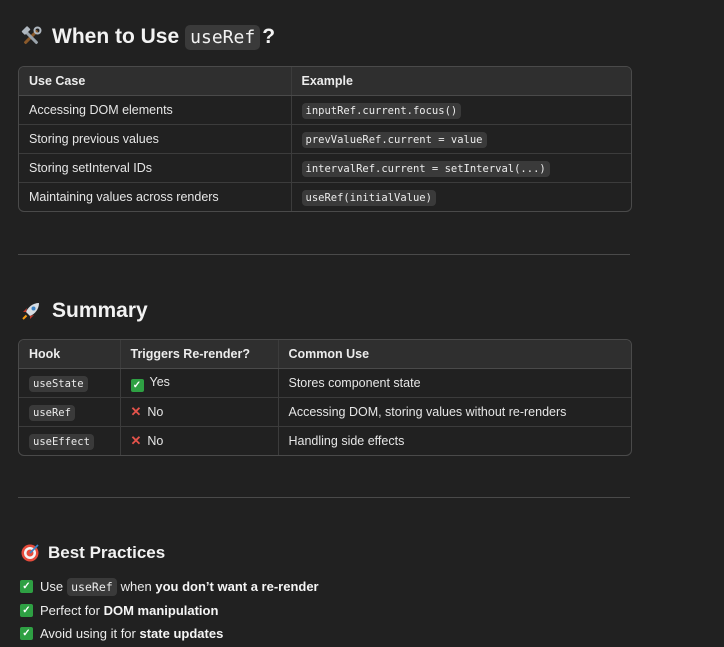  I want to click on table-row: useState ✓ Yes Stores component state, so click(325, 383).